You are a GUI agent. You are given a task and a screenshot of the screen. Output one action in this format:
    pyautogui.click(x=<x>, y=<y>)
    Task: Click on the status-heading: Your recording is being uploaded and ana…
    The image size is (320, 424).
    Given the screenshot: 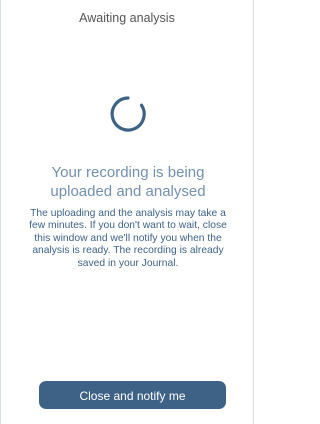 What is the action you would take?
    pyautogui.click(x=128, y=182)
    